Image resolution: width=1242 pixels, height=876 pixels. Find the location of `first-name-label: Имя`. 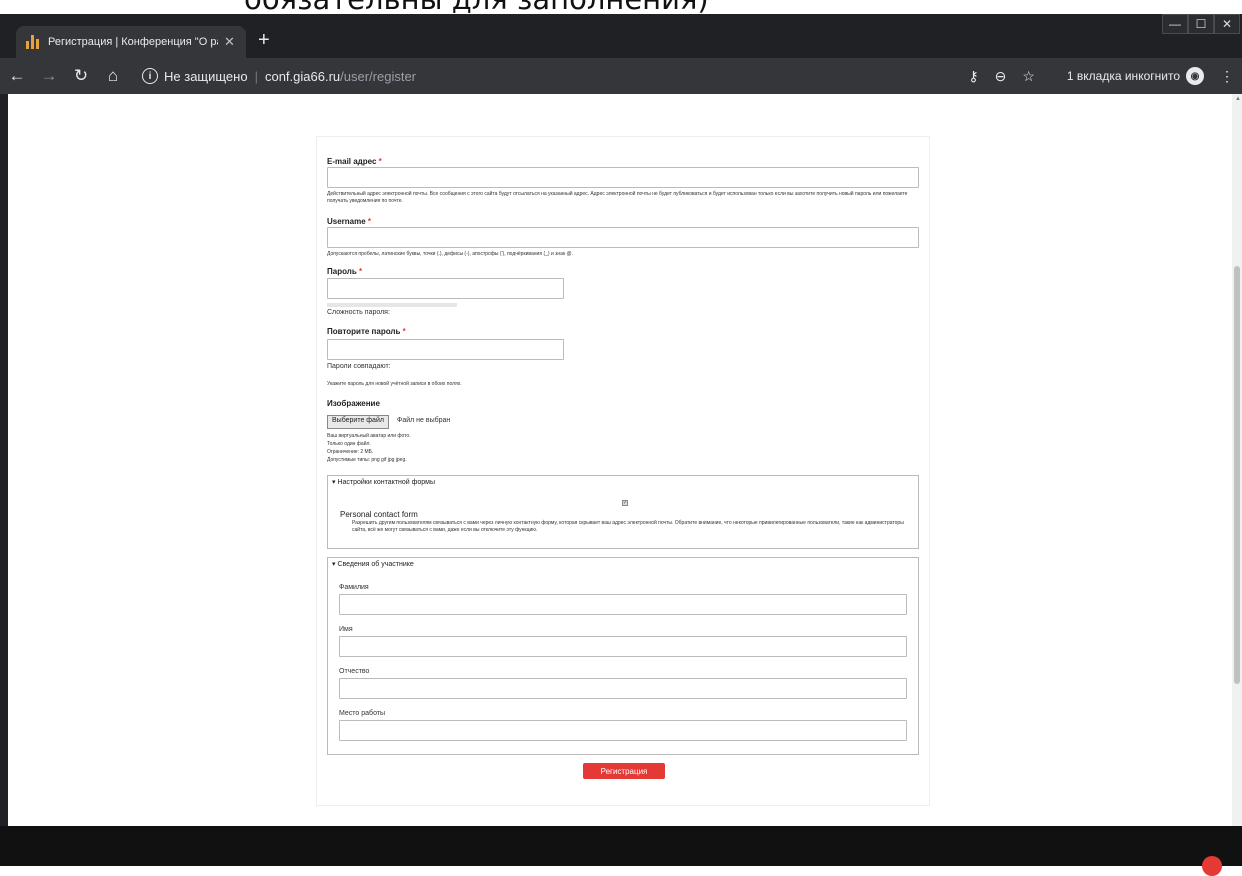

first-name-label: Имя is located at coordinates (346, 629).